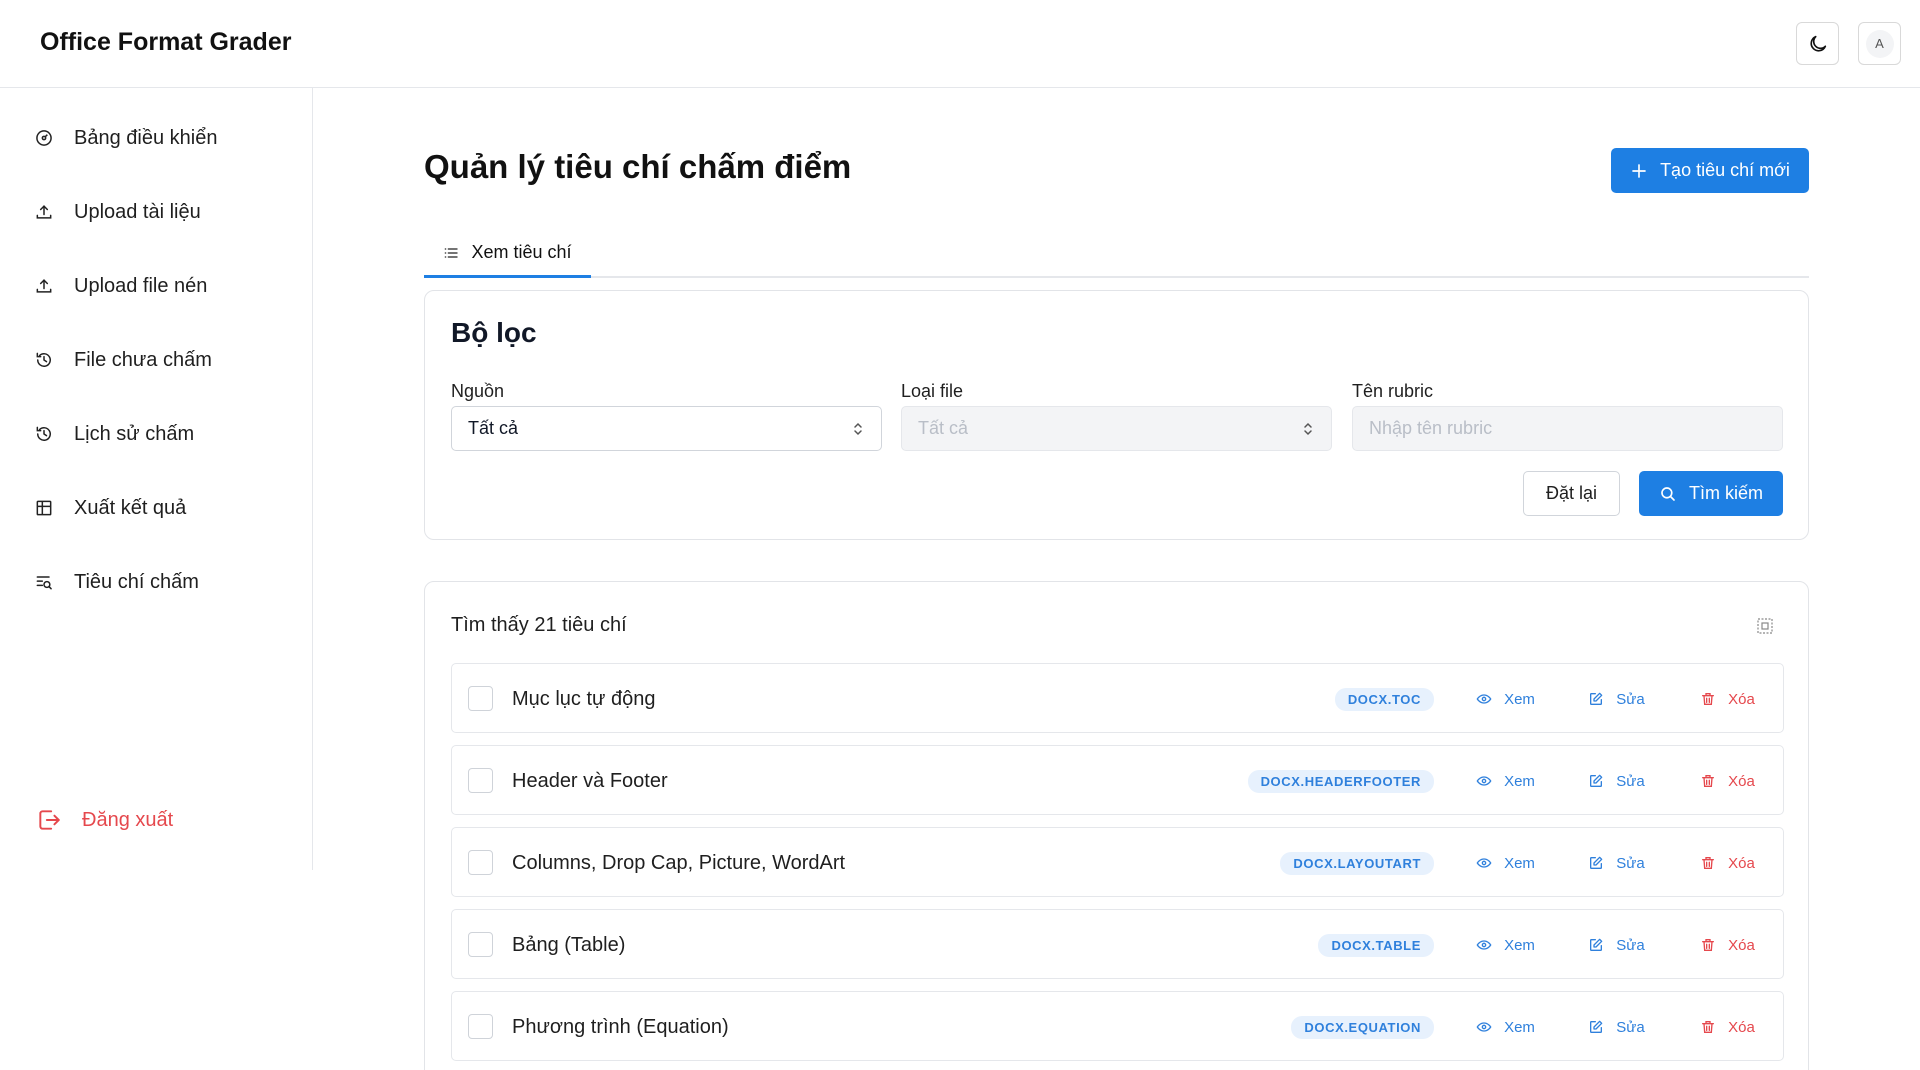  What do you see at coordinates (143, 359) in the screenshot?
I see `sidebar-item-label: File chưa chấm` at bounding box center [143, 359].